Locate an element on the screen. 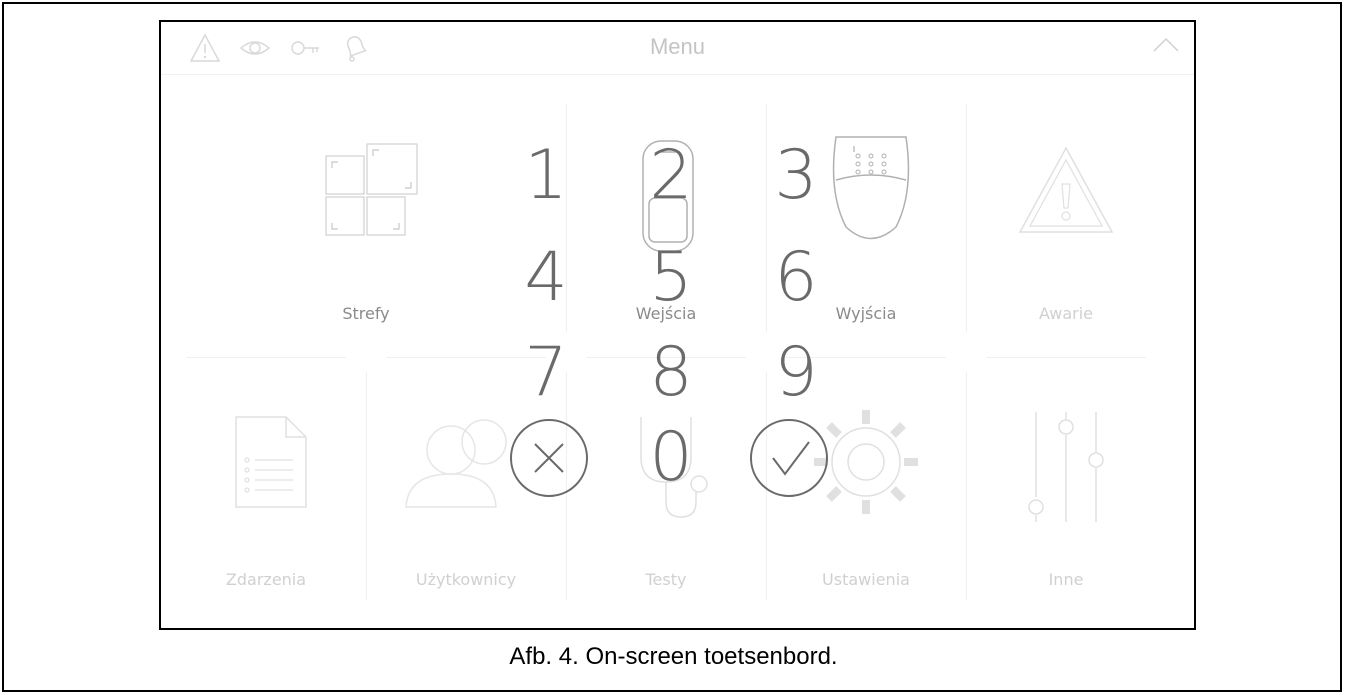  tile-label: Ustawienia is located at coordinates (866, 579).